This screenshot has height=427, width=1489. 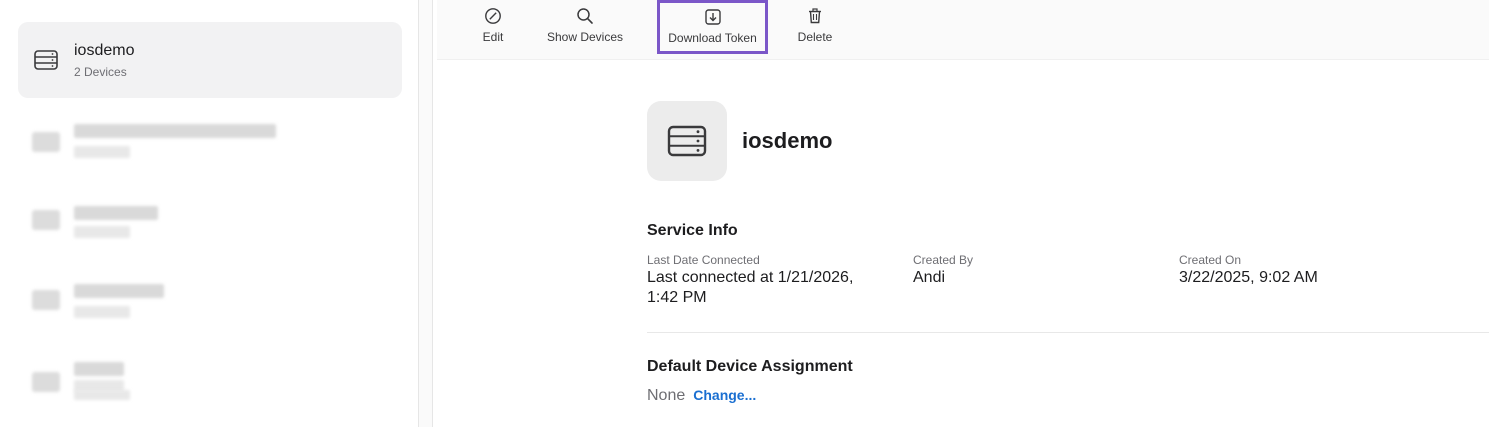 I want to click on default-assignment-value: None, so click(x=666, y=395).